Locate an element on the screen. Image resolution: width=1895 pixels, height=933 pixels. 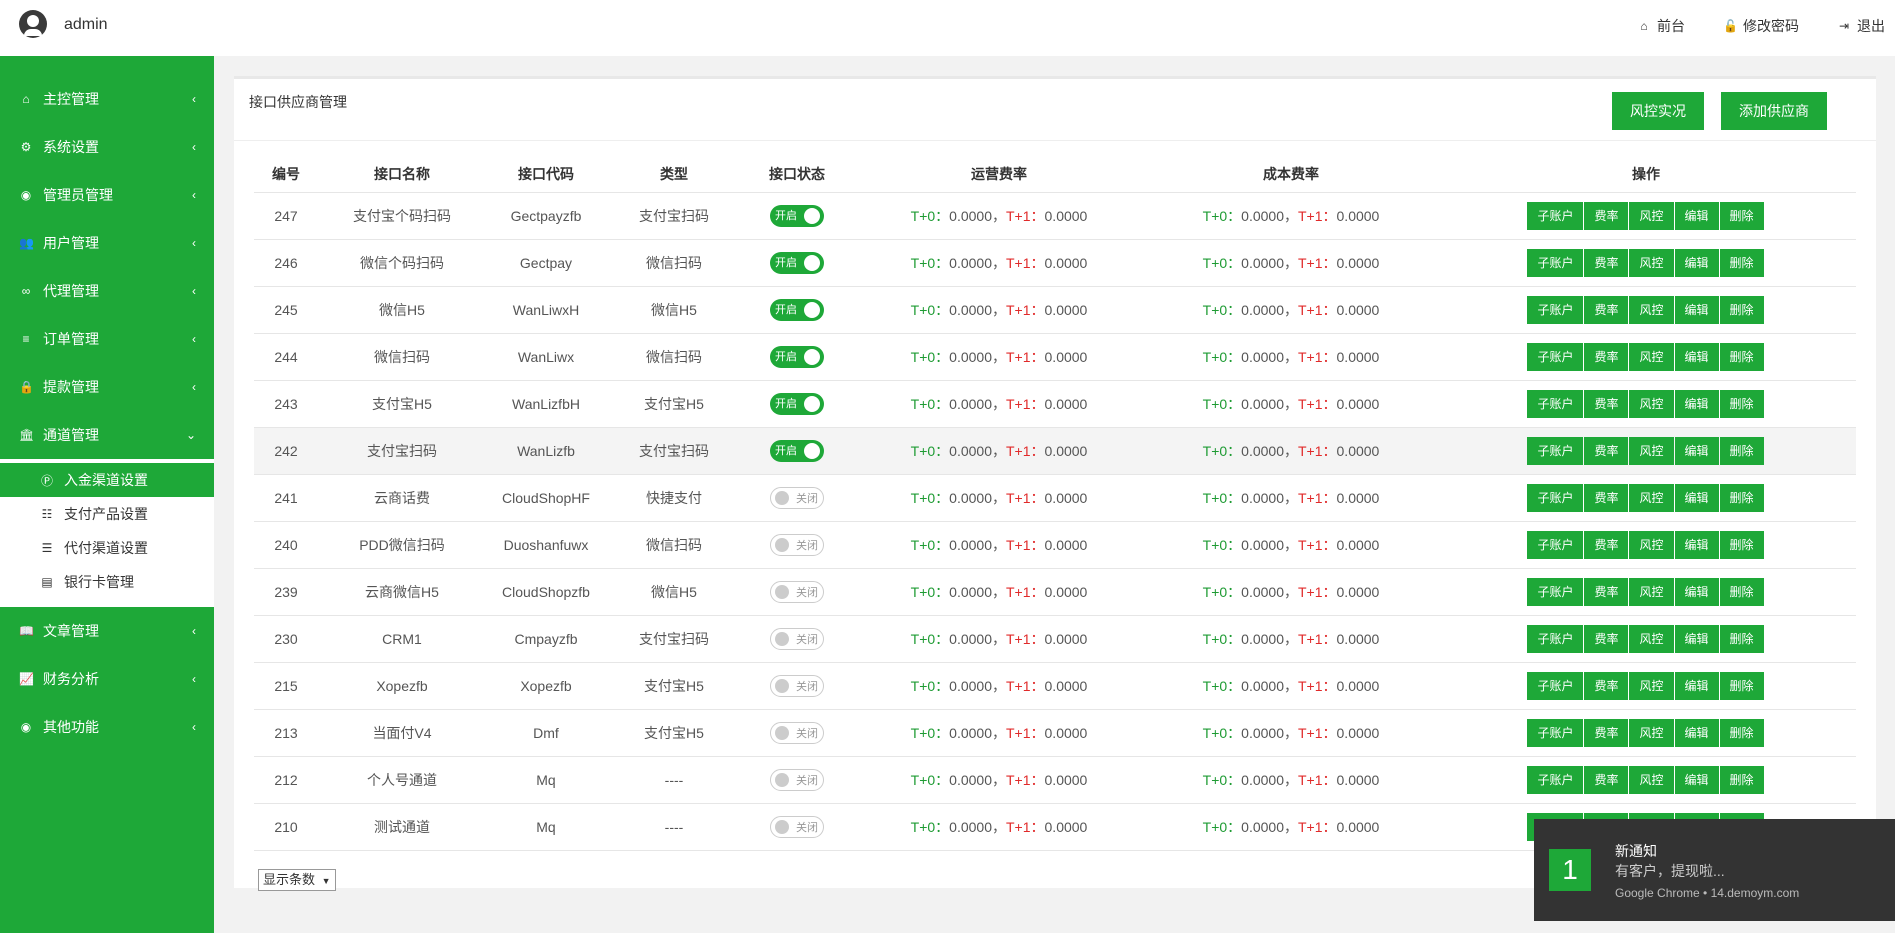
top-link-unlock: 🔓 修改密码 is located at coordinates (1761, 26).